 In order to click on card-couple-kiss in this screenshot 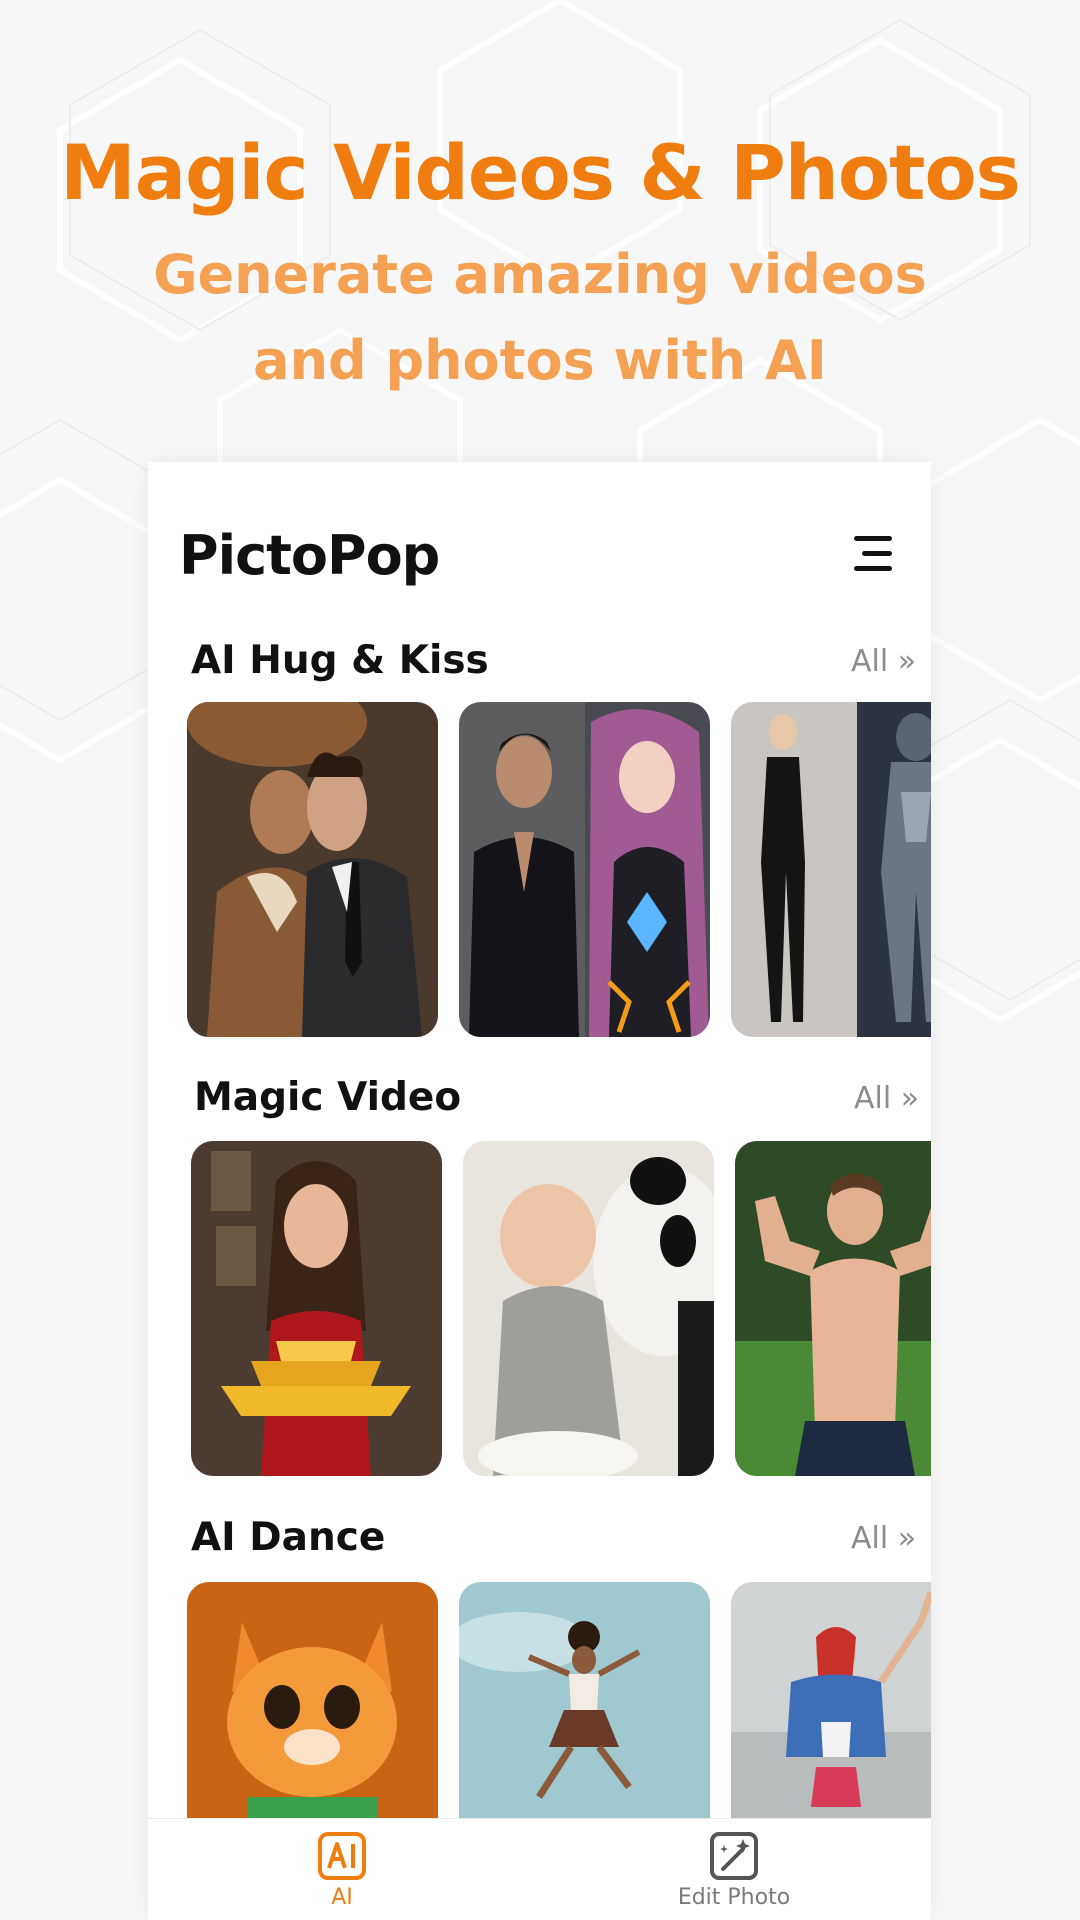, I will do `click(312, 869)`.